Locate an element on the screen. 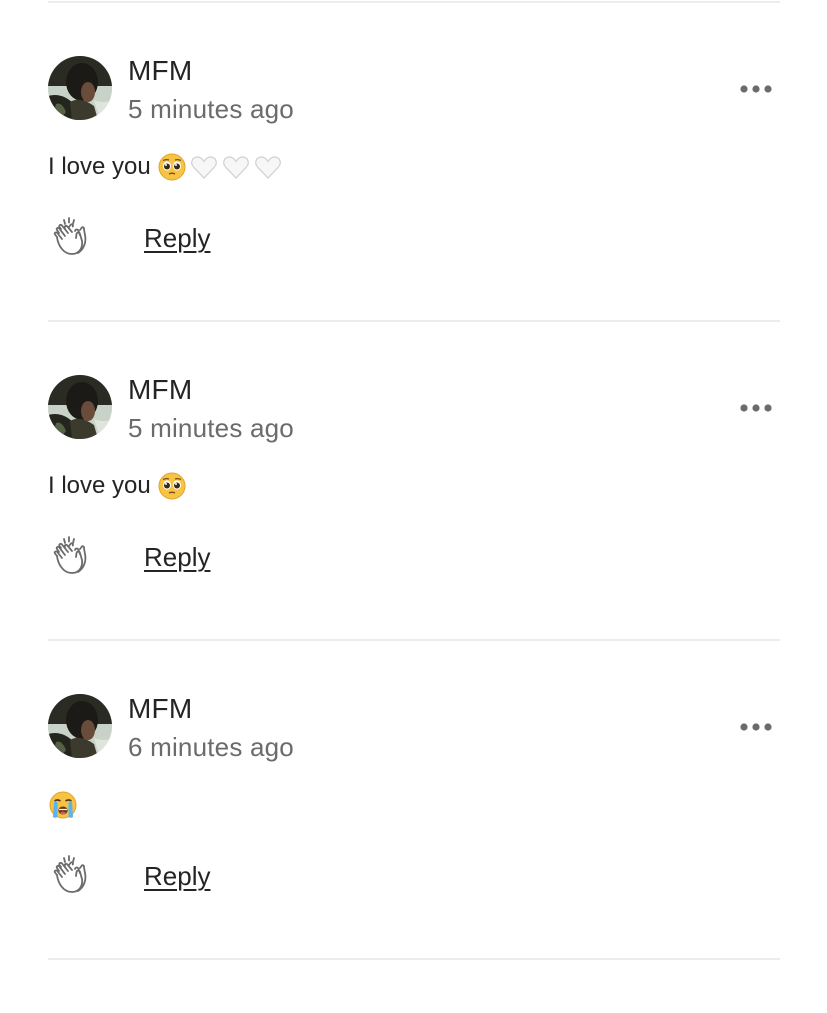 This screenshot has width=827, height=1013. loudly-crying-face-icon is located at coordinates (63, 805).